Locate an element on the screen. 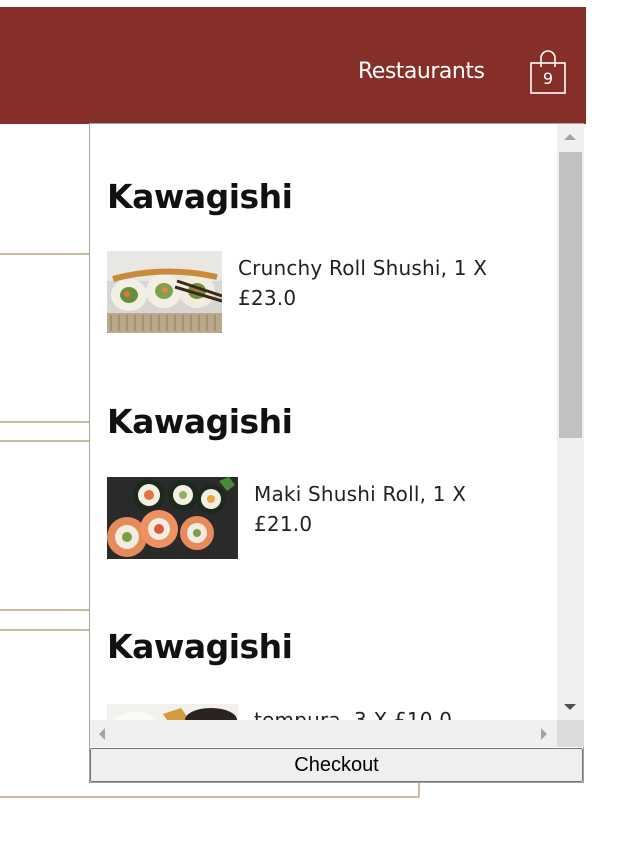 This screenshot has width=617, height=851. scroll-right-arrow-icon is located at coordinates (544, 733).